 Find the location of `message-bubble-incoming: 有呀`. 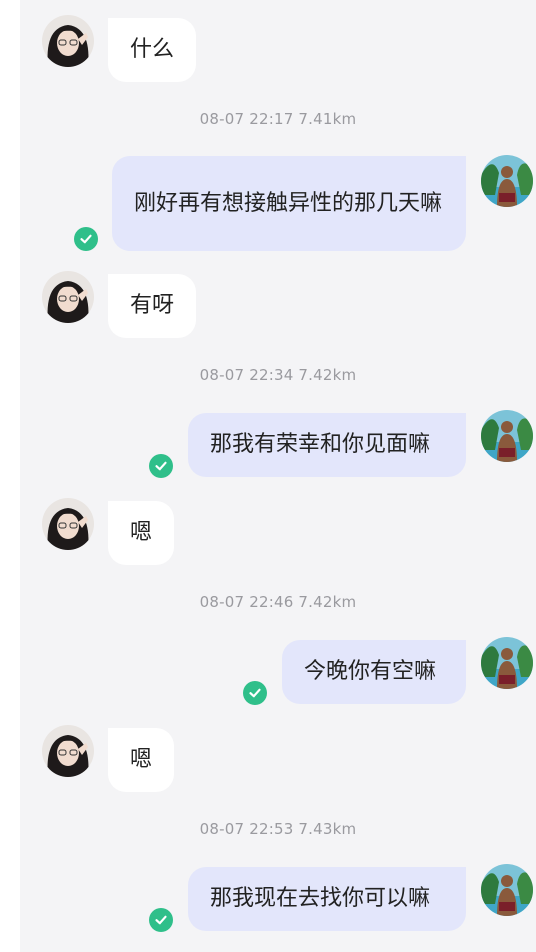

message-bubble-incoming: 有呀 is located at coordinates (152, 306).